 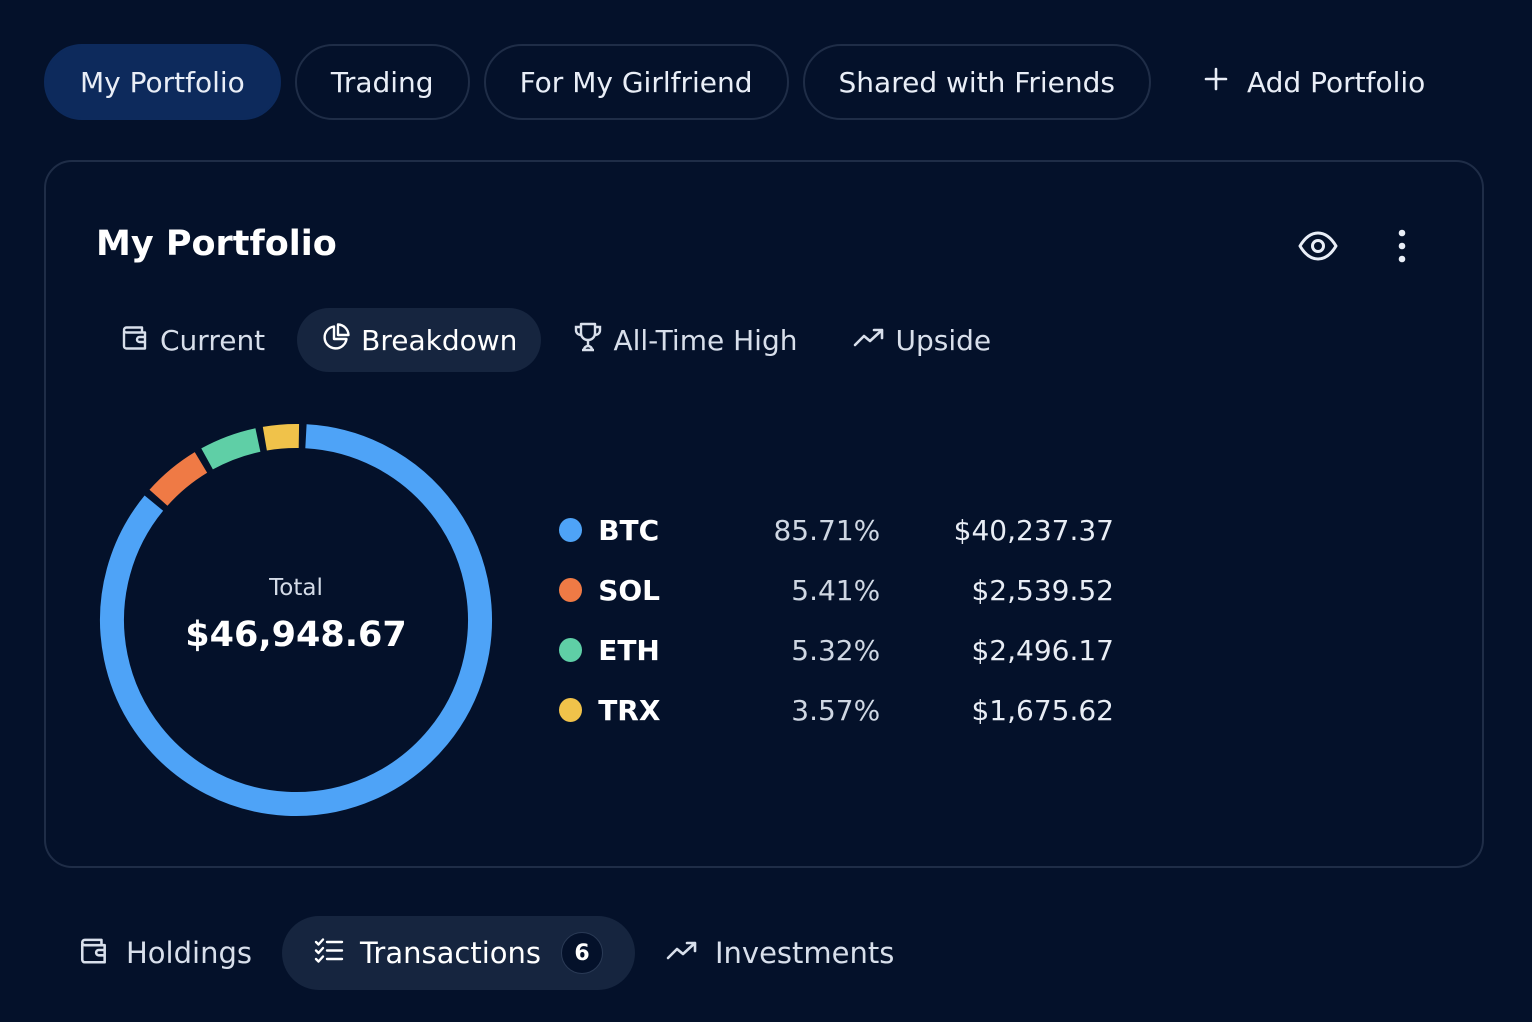 What do you see at coordinates (705, 340) in the screenshot?
I see `tab-label: All-Time High` at bounding box center [705, 340].